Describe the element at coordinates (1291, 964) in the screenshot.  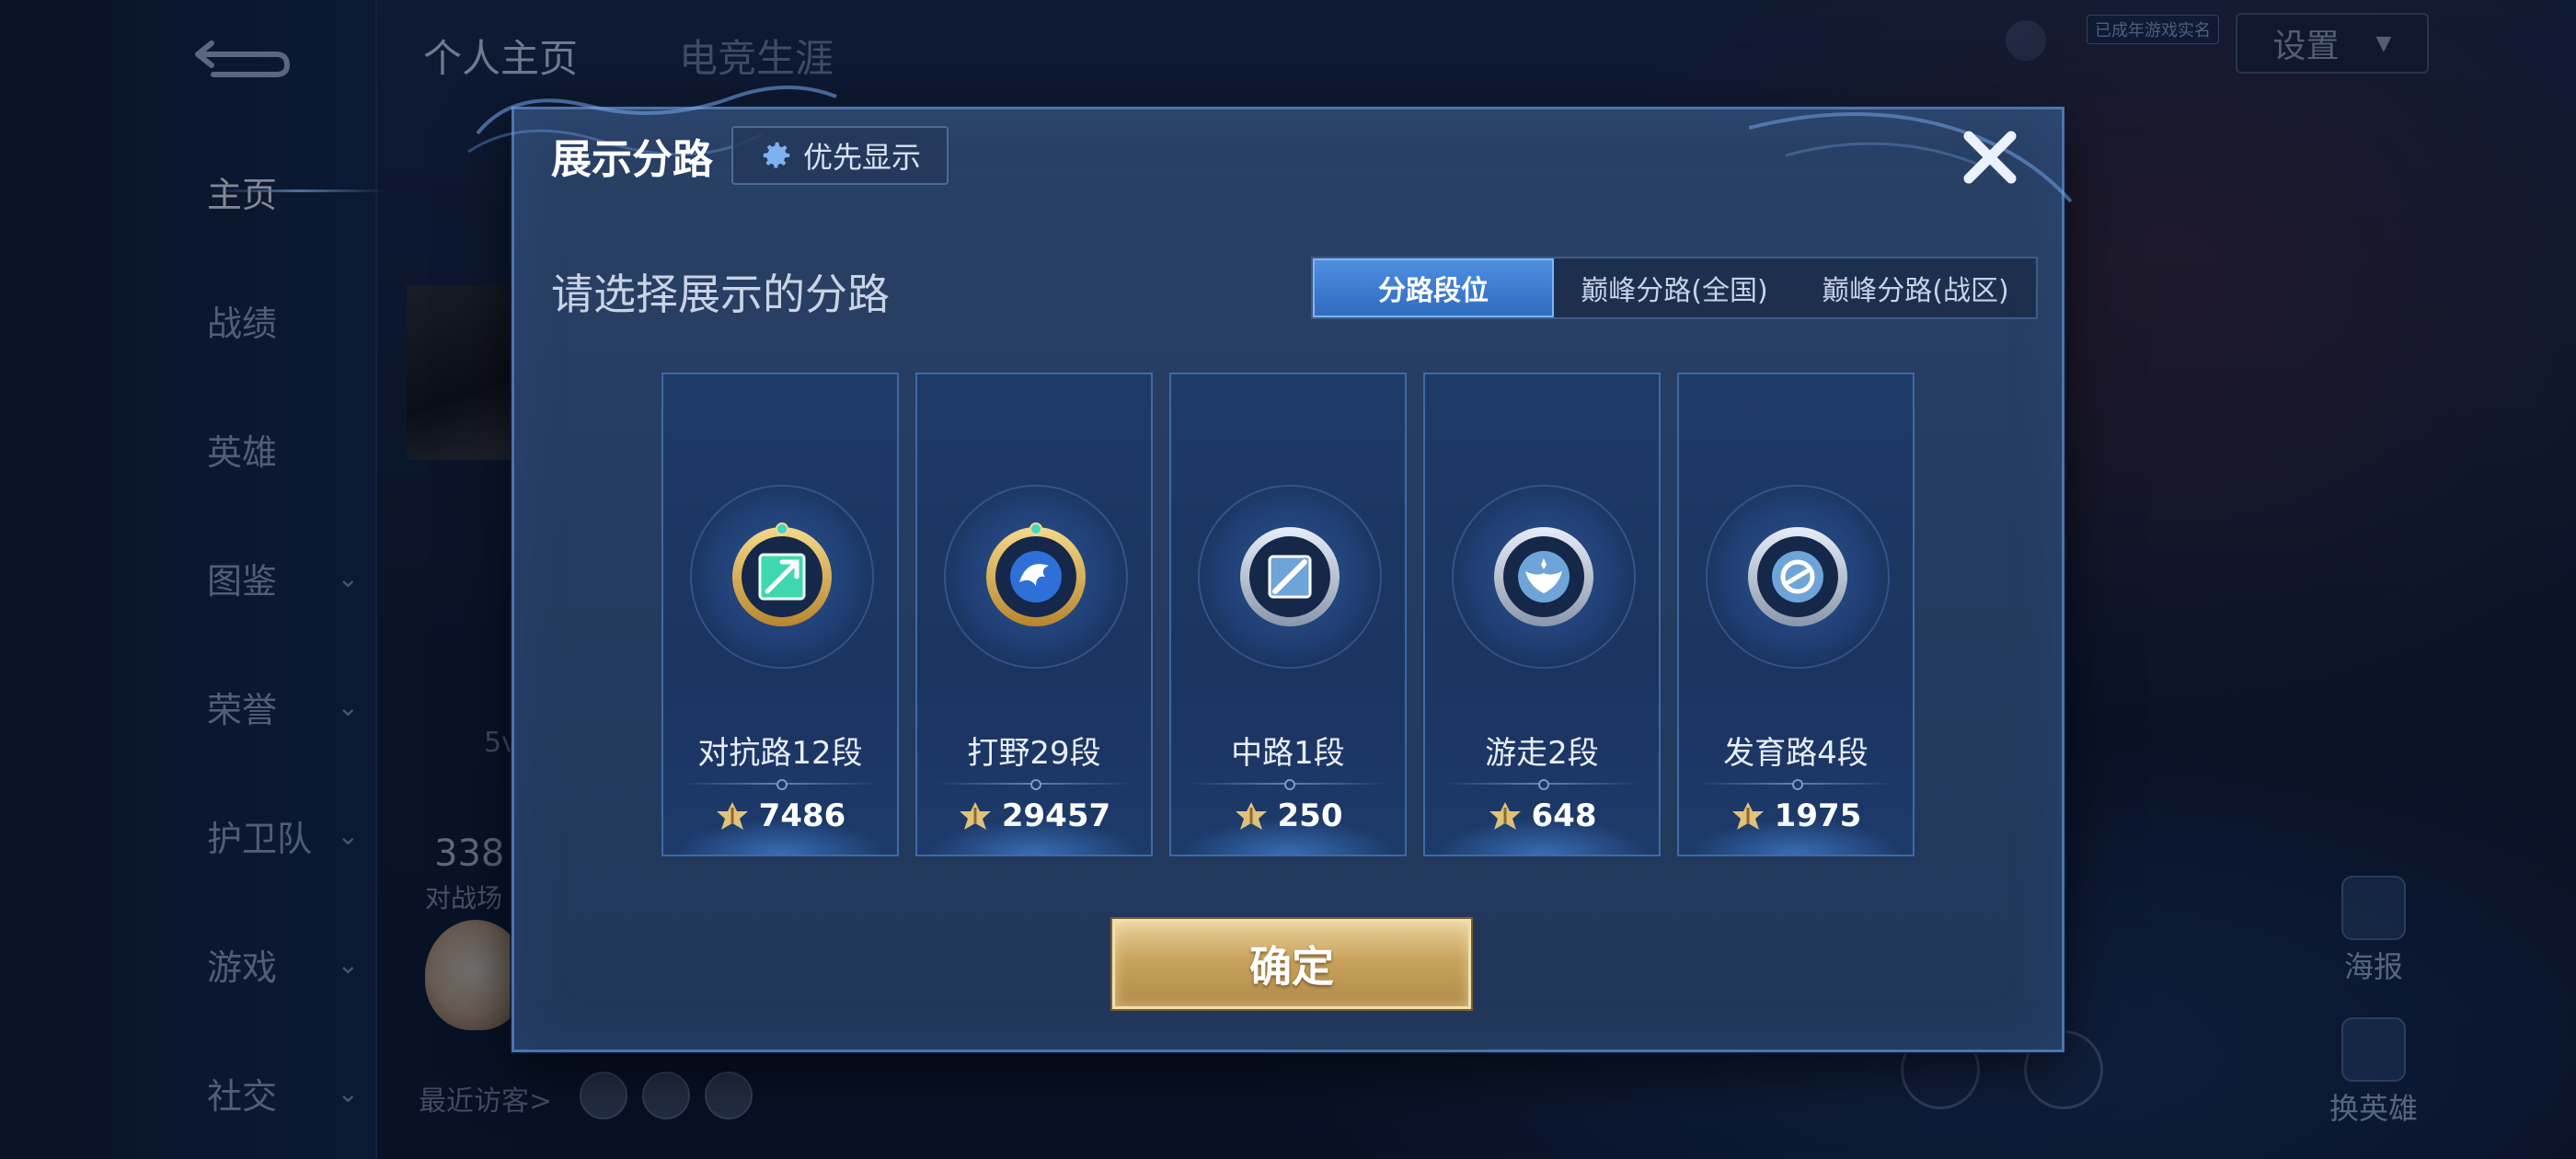
I see `confirm-button: 确定` at that location.